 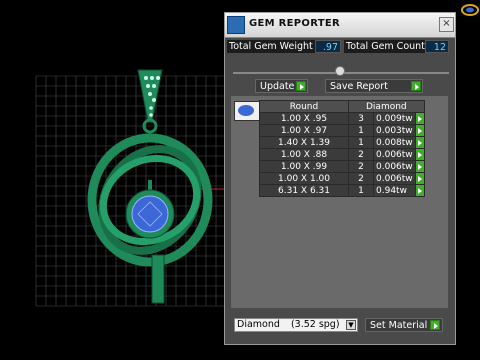 I want to click on save-report-go-icon, so click(x=416, y=86).